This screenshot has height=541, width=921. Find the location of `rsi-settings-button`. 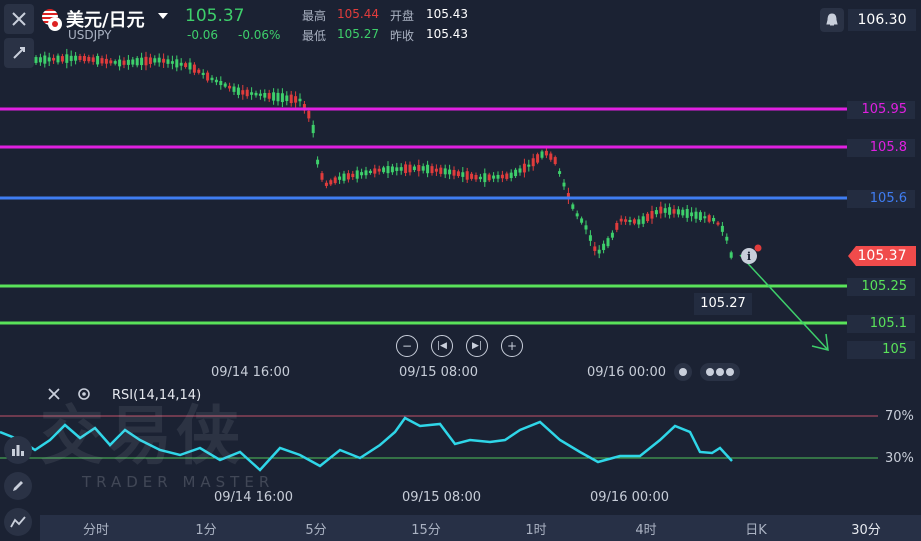

rsi-settings-button is located at coordinates (84, 396).